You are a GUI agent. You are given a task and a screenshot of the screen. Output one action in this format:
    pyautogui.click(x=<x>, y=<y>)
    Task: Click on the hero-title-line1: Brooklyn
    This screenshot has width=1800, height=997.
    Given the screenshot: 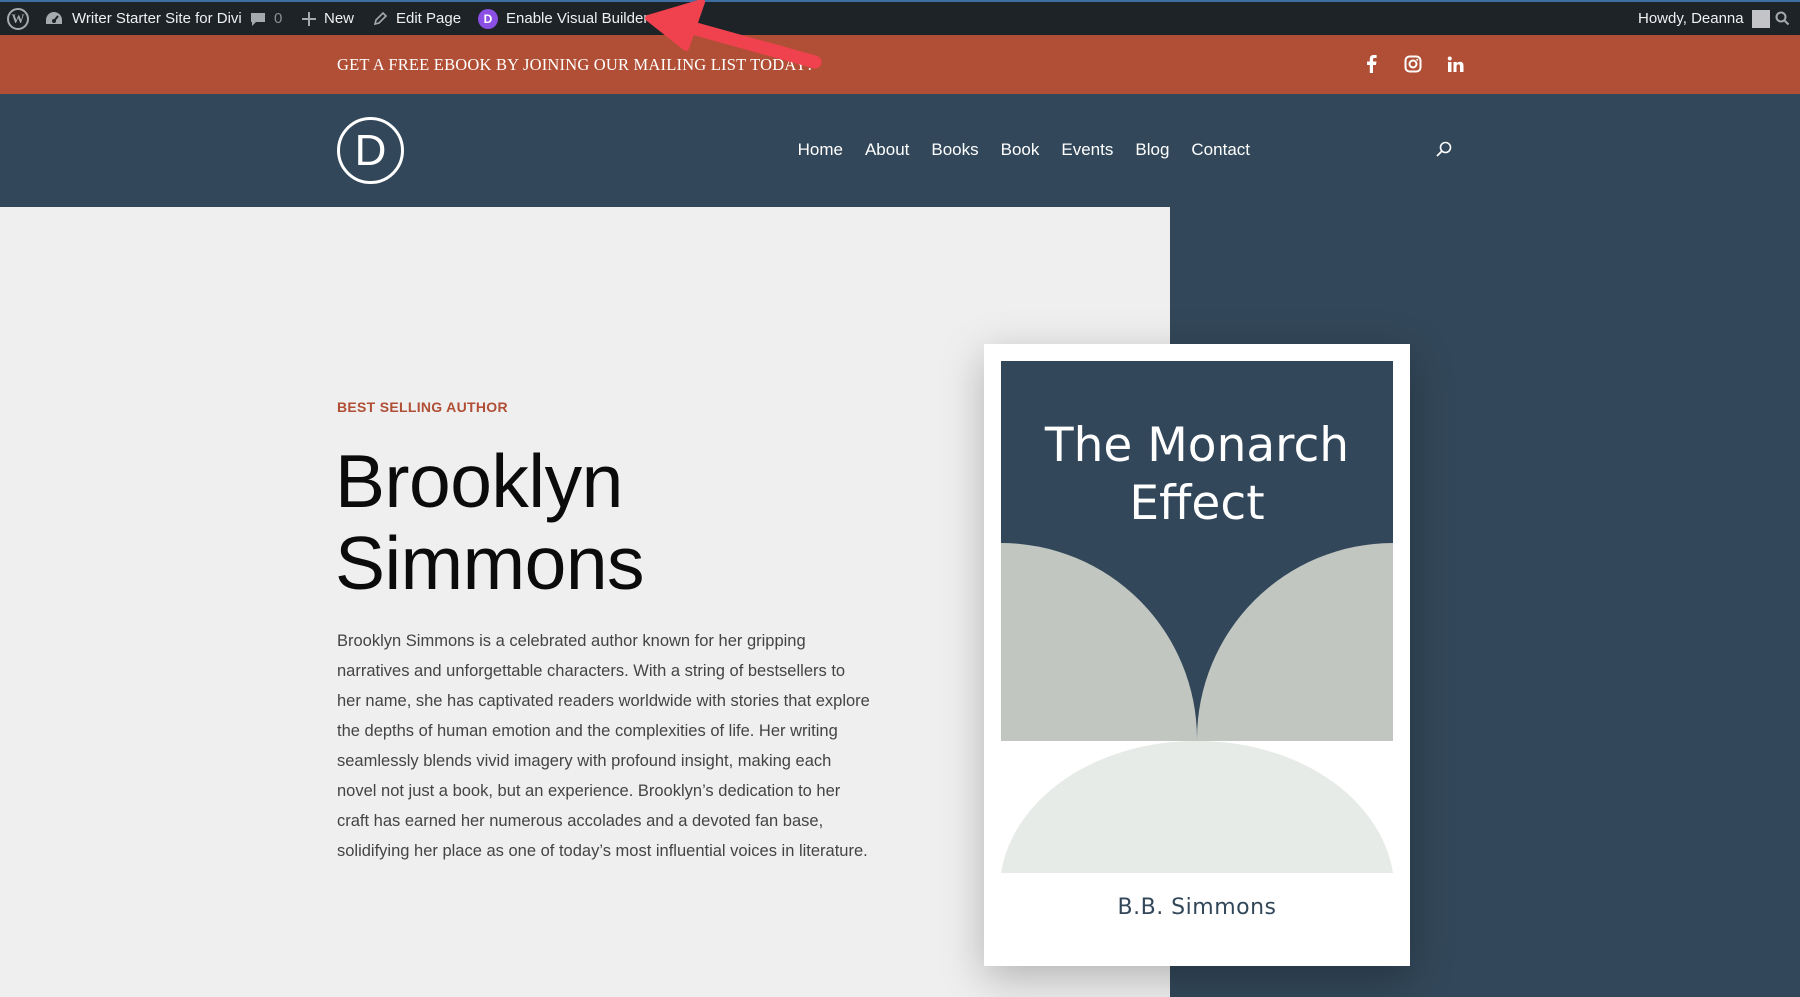 What is the action you would take?
    pyautogui.click(x=479, y=481)
    